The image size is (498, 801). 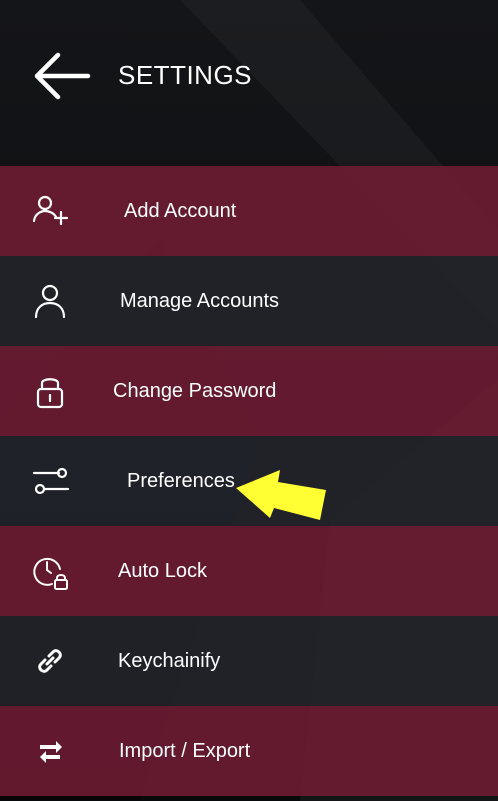 What do you see at coordinates (181, 481) in the screenshot?
I see `menu-item-label: Preferences` at bounding box center [181, 481].